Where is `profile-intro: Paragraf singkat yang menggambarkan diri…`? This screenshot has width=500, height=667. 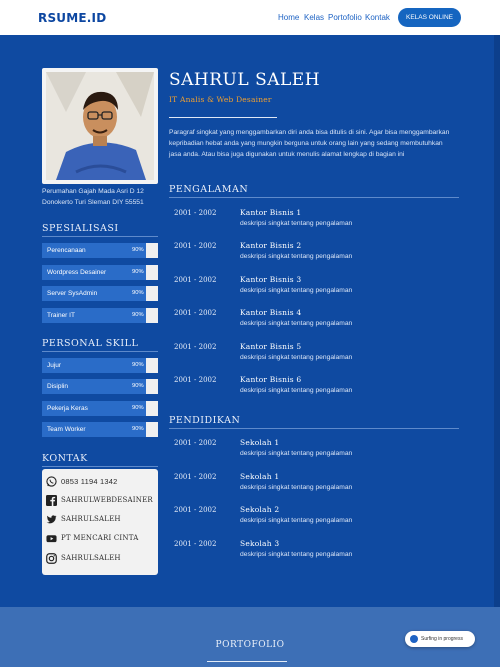 profile-intro: Paragraf singkat yang menggambarkan diri… is located at coordinates (309, 143).